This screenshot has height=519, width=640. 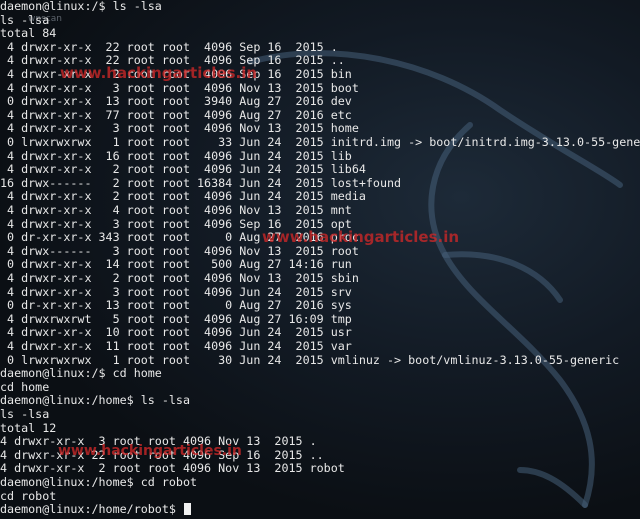 What do you see at coordinates (81, 6) in the screenshot?
I see `terminal-line: daemon@linux:/$ ls -lsa` at bounding box center [81, 6].